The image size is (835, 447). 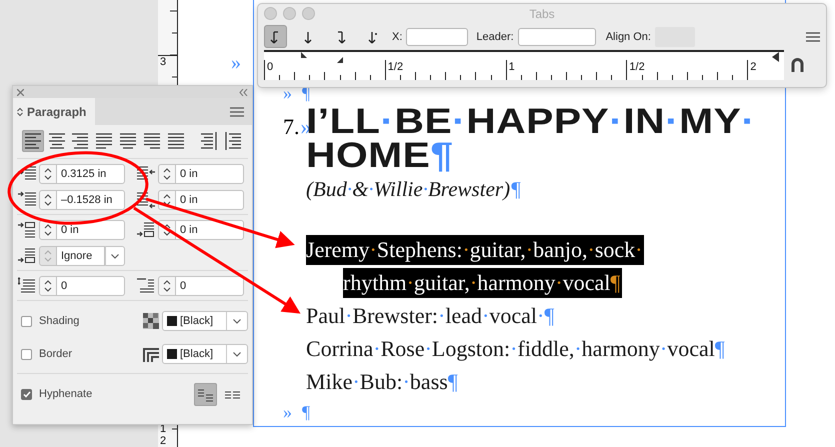 What do you see at coordinates (151, 321) in the screenshot?
I see `shading-icon` at bounding box center [151, 321].